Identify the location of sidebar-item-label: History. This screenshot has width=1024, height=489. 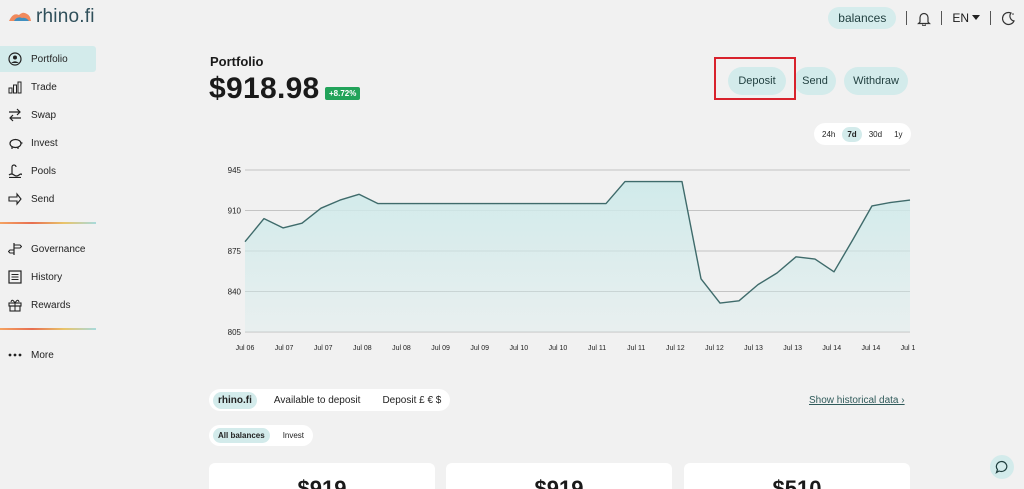
(47, 277).